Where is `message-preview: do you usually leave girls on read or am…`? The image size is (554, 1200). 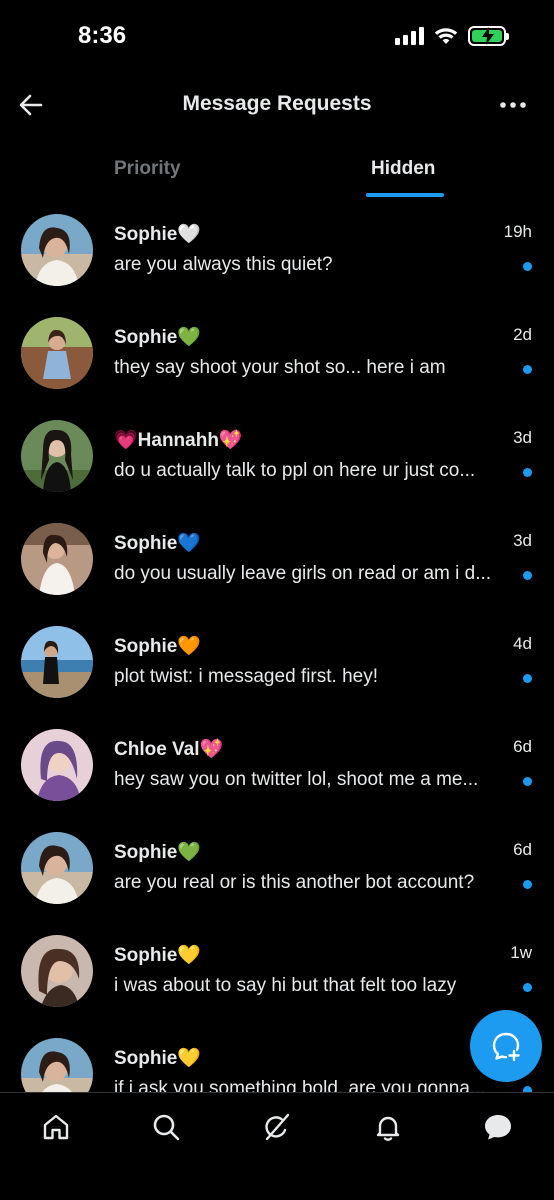 message-preview: do you usually leave girls on read or am… is located at coordinates (303, 573).